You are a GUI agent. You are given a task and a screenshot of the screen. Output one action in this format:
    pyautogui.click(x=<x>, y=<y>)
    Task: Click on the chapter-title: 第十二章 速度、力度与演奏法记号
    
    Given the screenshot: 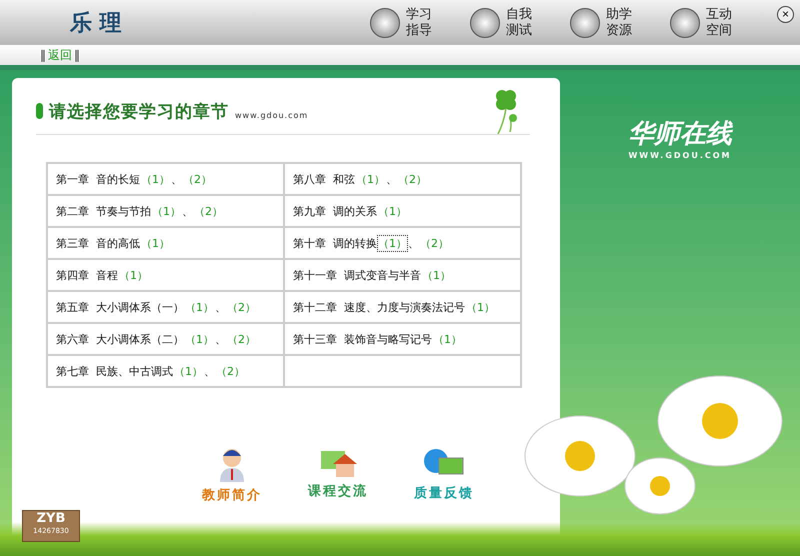 What is the action you would take?
    pyautogui.click(x=379, y=307)
    